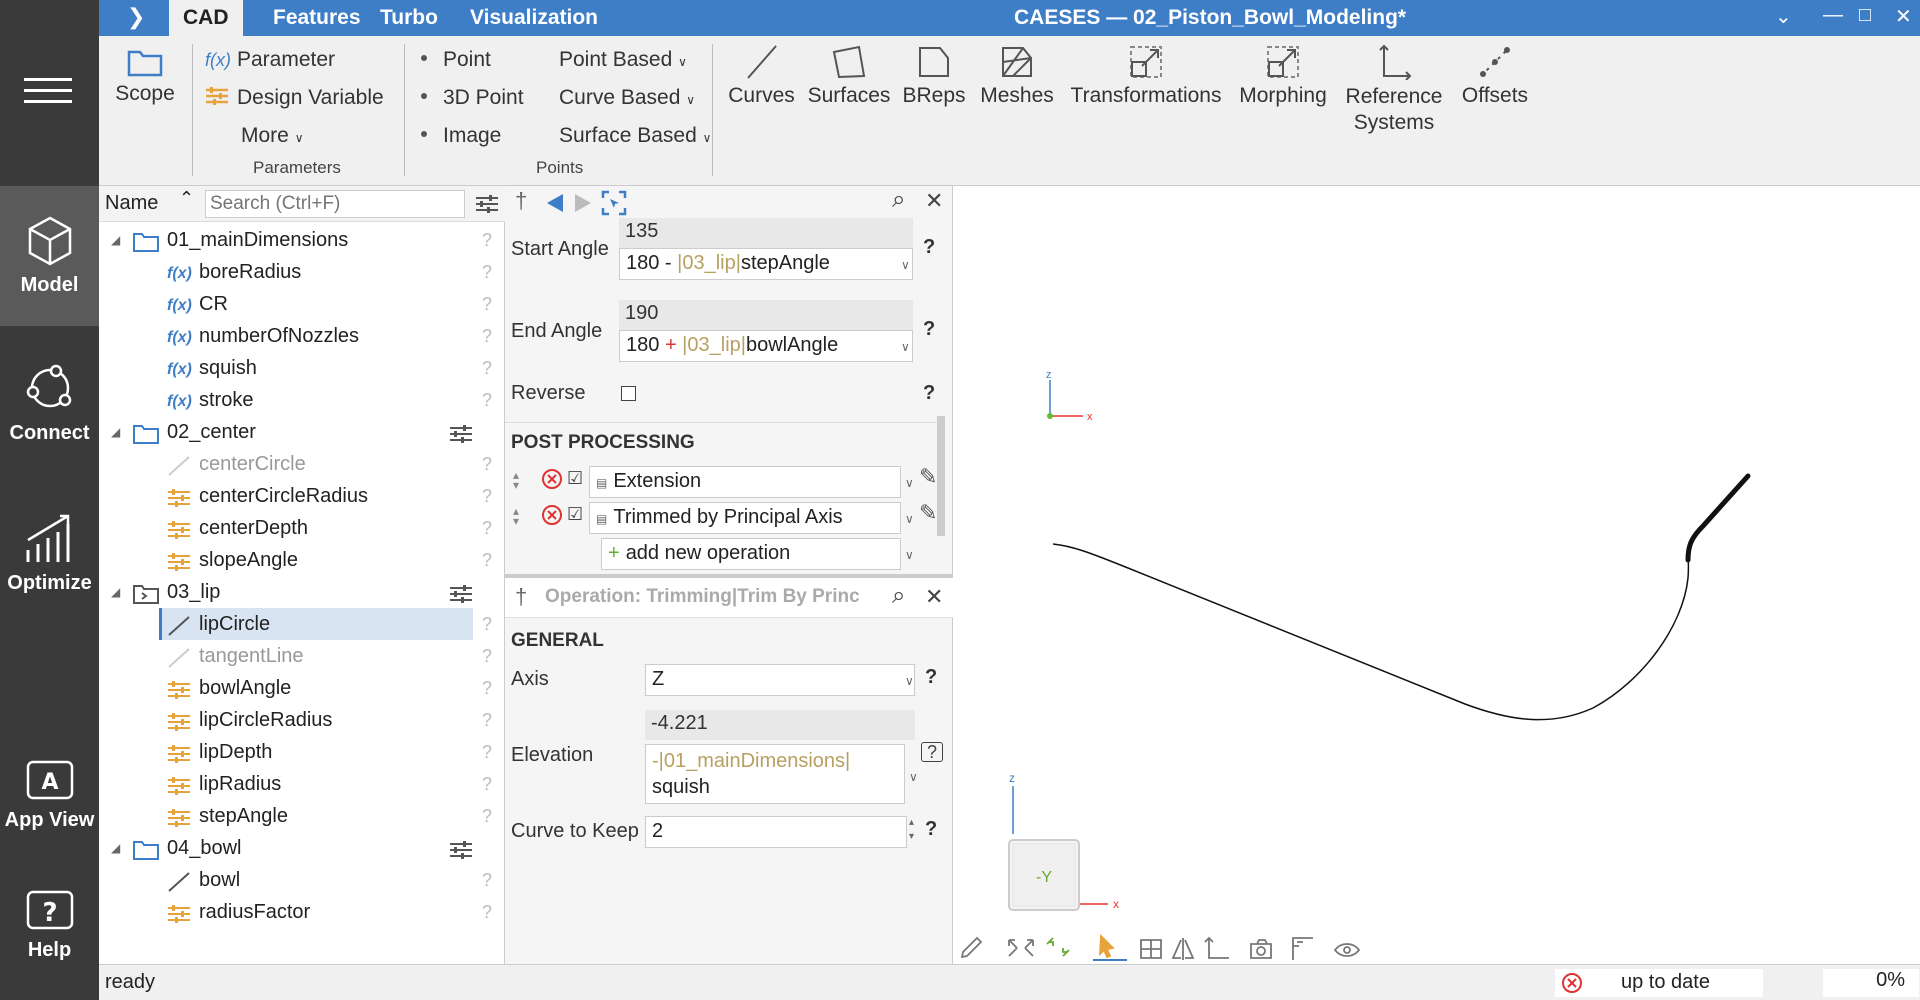 This screenshot has width=1920, height=1000. Describe the element at coordinates (780, 680) in the screenshot. I see `axis-select: Z` at that location.